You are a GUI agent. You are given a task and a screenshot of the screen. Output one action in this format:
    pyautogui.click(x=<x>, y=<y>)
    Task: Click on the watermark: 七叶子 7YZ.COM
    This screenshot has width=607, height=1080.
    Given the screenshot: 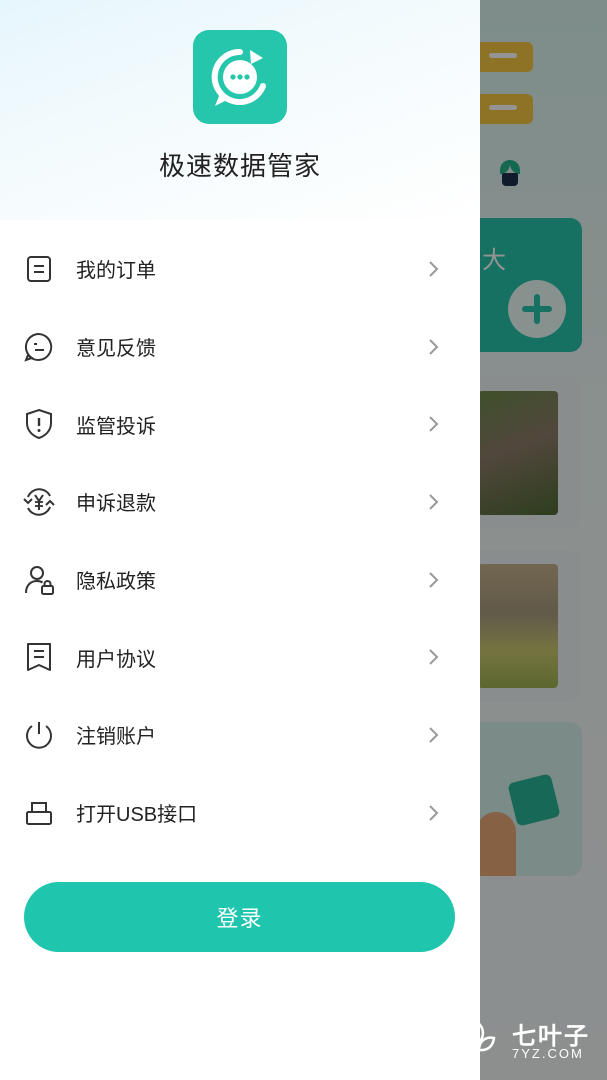 What is the action you would take?
    pyautogui.click(x=527, y=1041)
    